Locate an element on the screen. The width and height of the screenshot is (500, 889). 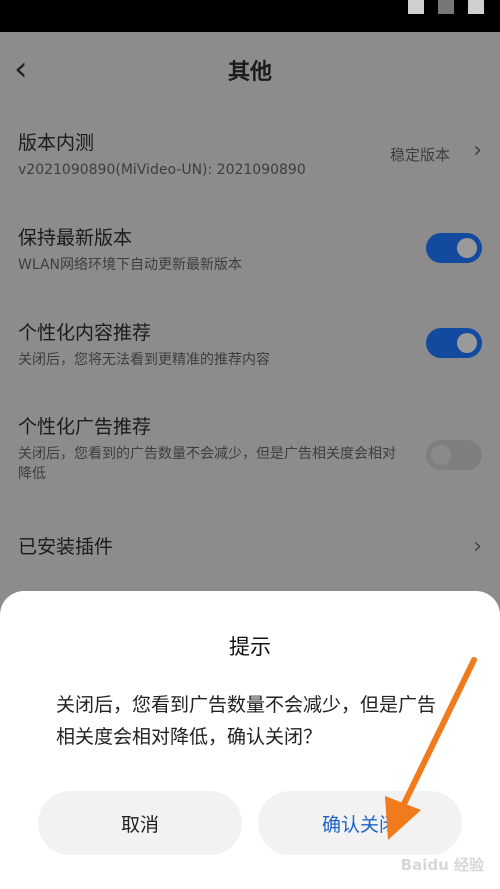
annotation-arrow-icon is located at coordinates (431, 748).